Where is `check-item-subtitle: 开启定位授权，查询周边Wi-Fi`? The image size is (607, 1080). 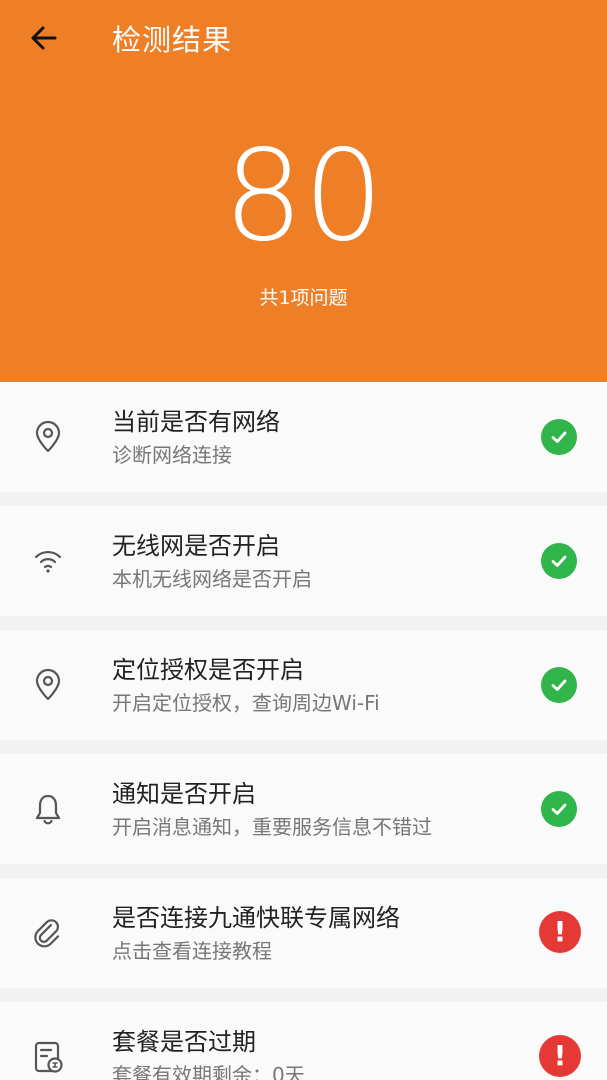 check-item-subtitle: 开启定位授权，查询周边Wi-Fi is located at coordinates (246, 703).